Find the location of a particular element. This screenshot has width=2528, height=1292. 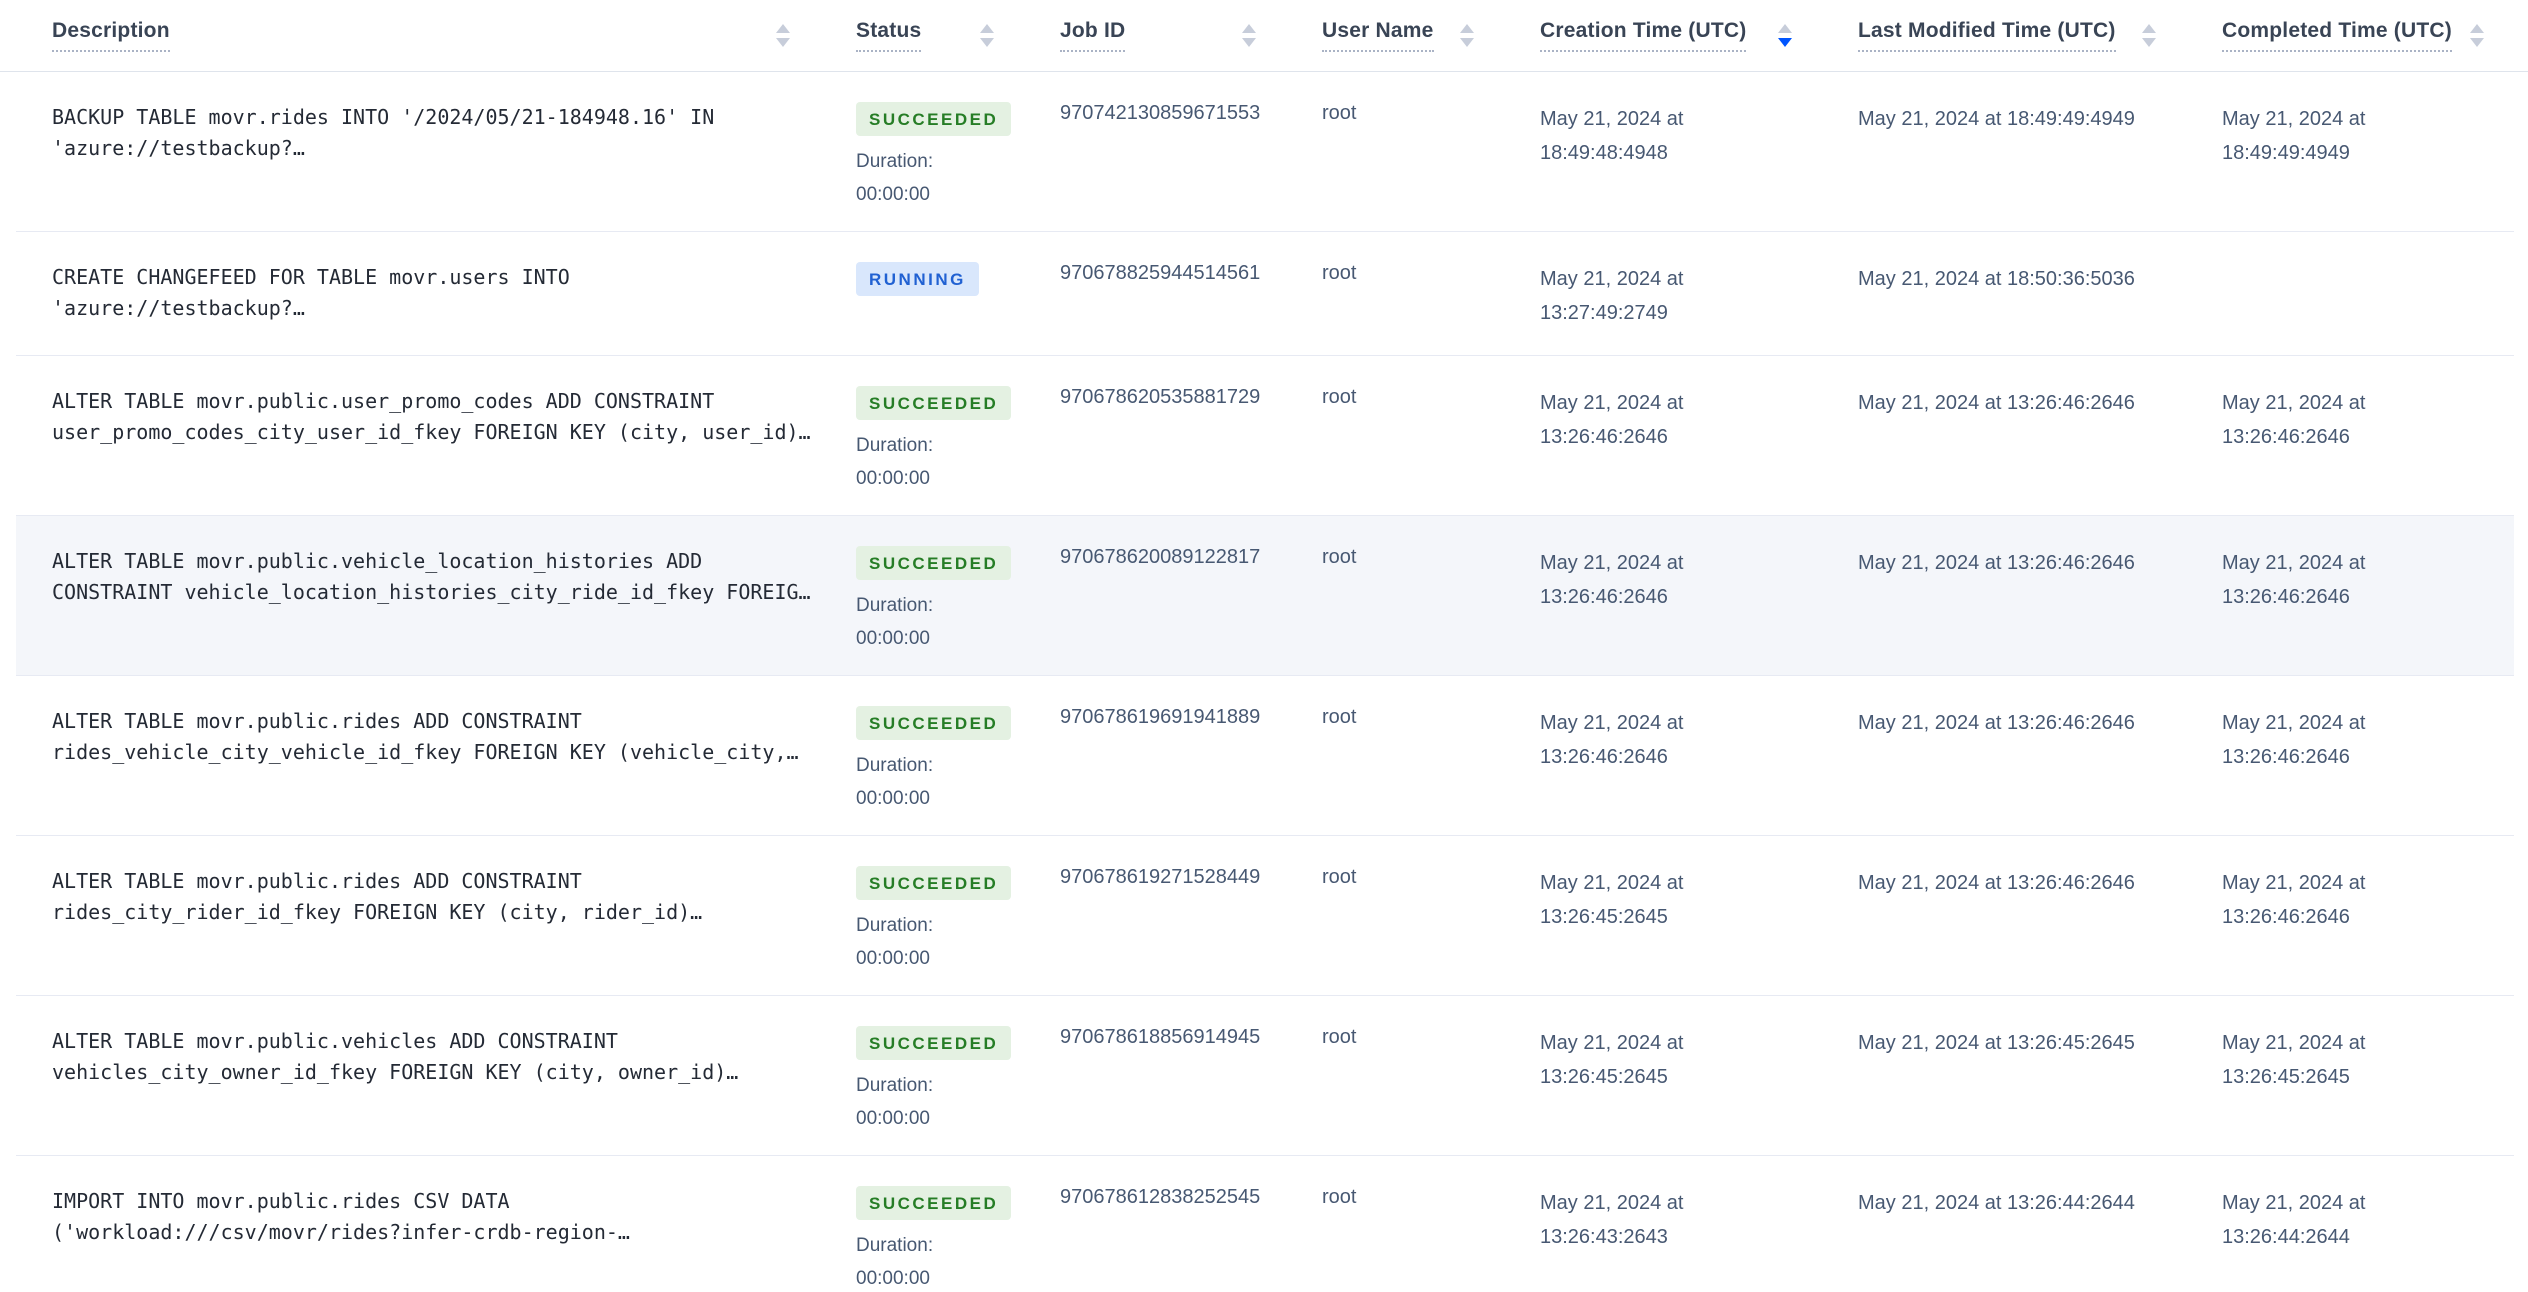

last-modified-cell: May 21, 2024 at 18:50:36:5036 is located at coordinates (2040, 294).